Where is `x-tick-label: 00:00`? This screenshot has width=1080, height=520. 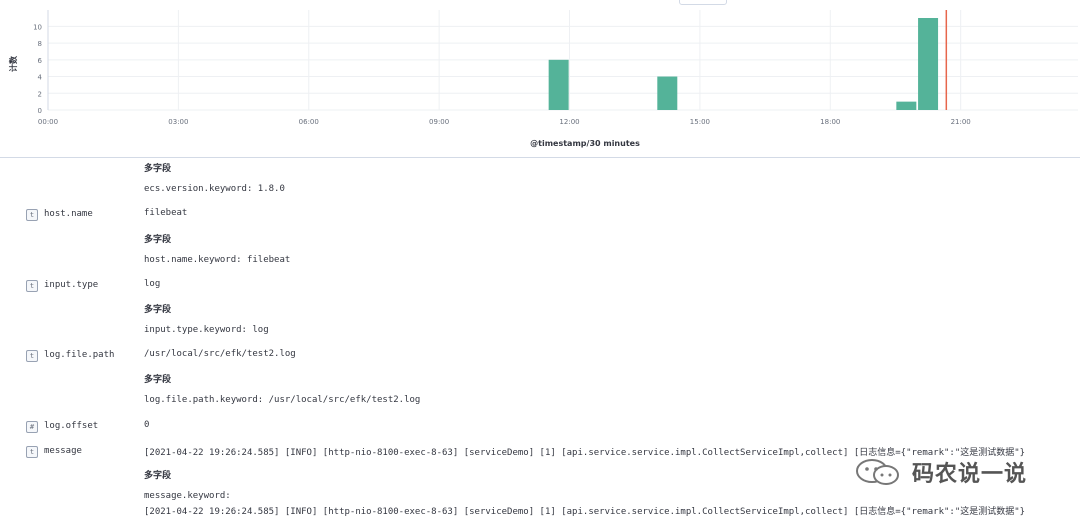
x-tick-label: 00:00 is located at coordinates (48, 122).